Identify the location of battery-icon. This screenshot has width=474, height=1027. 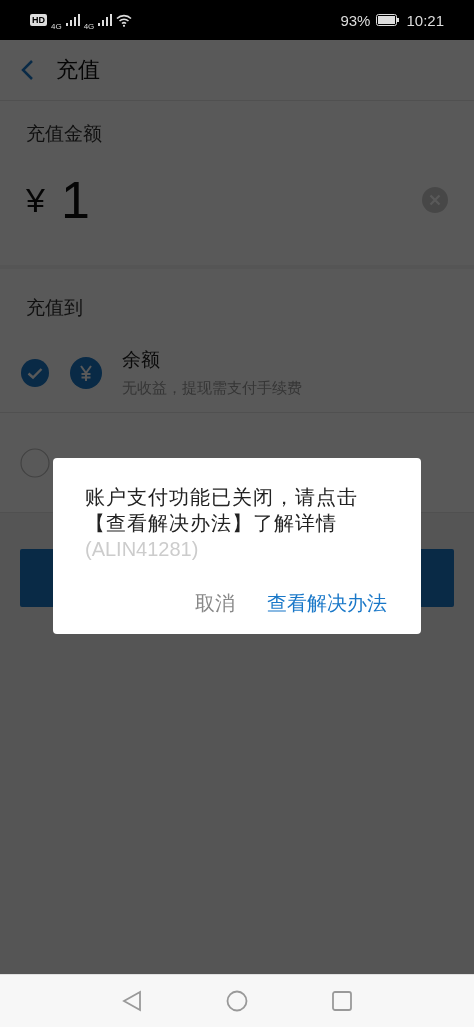
(388, 20).